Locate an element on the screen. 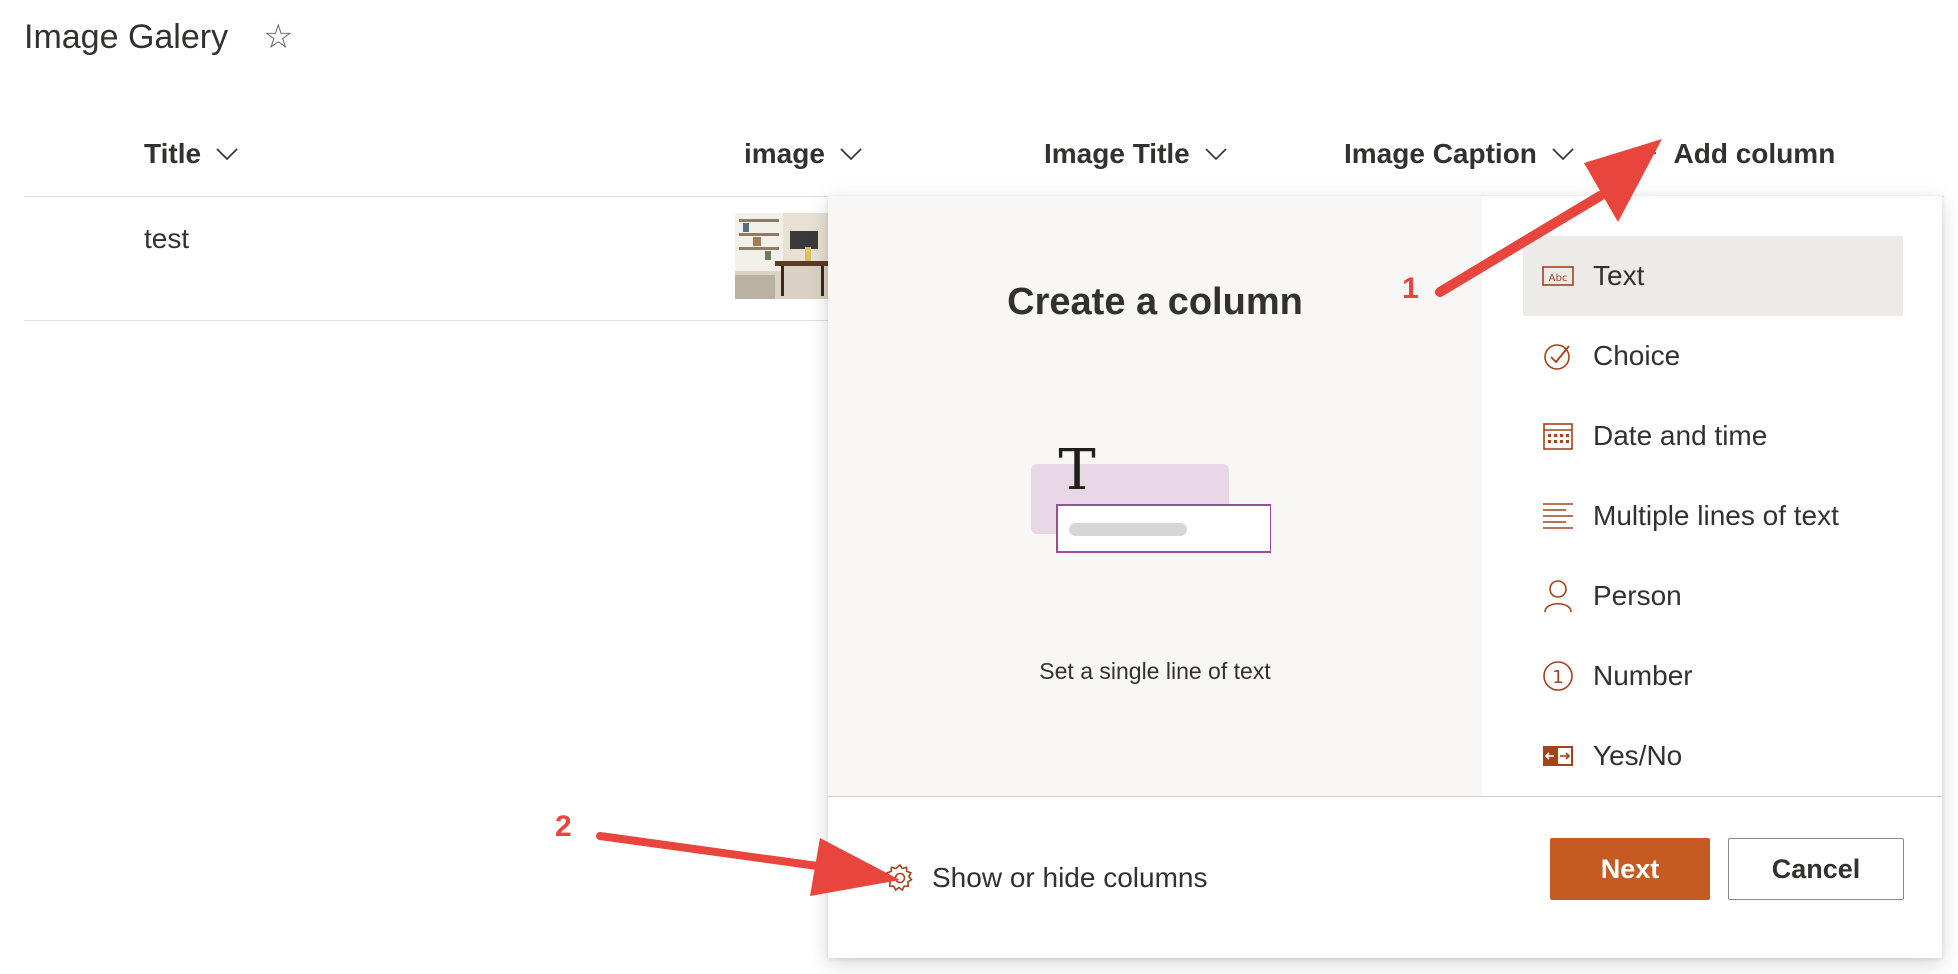 The image size is (1958, 974). annotation-number-1: 1 is located at coordinates (1410, 288).